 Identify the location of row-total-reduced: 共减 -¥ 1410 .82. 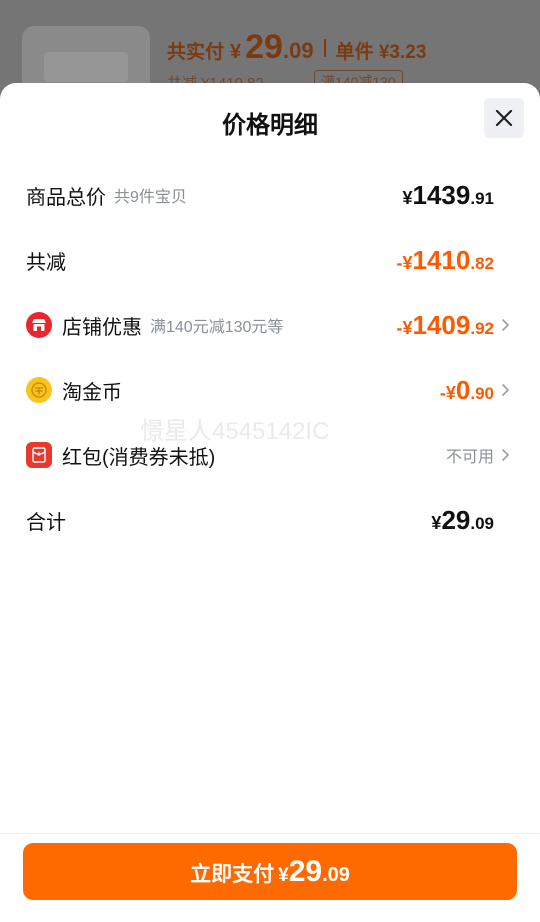
(270, 260).